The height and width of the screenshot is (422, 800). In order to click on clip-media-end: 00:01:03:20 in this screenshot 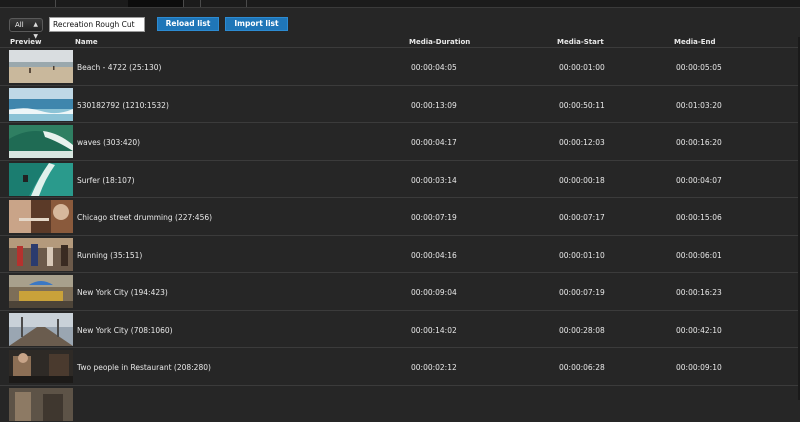, I will do `click(699, 105)`.